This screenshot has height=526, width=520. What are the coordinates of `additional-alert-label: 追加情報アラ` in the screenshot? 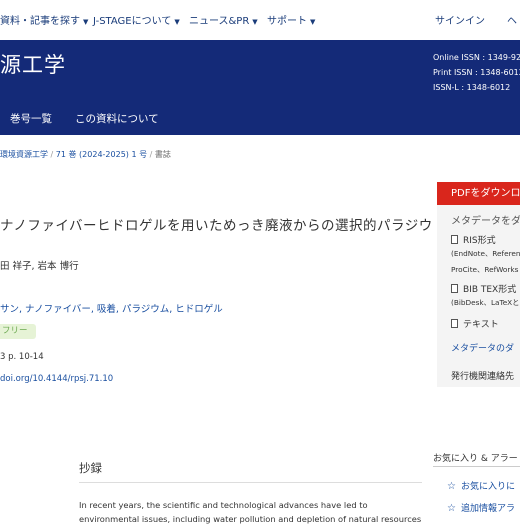 It's located at (487, 509).